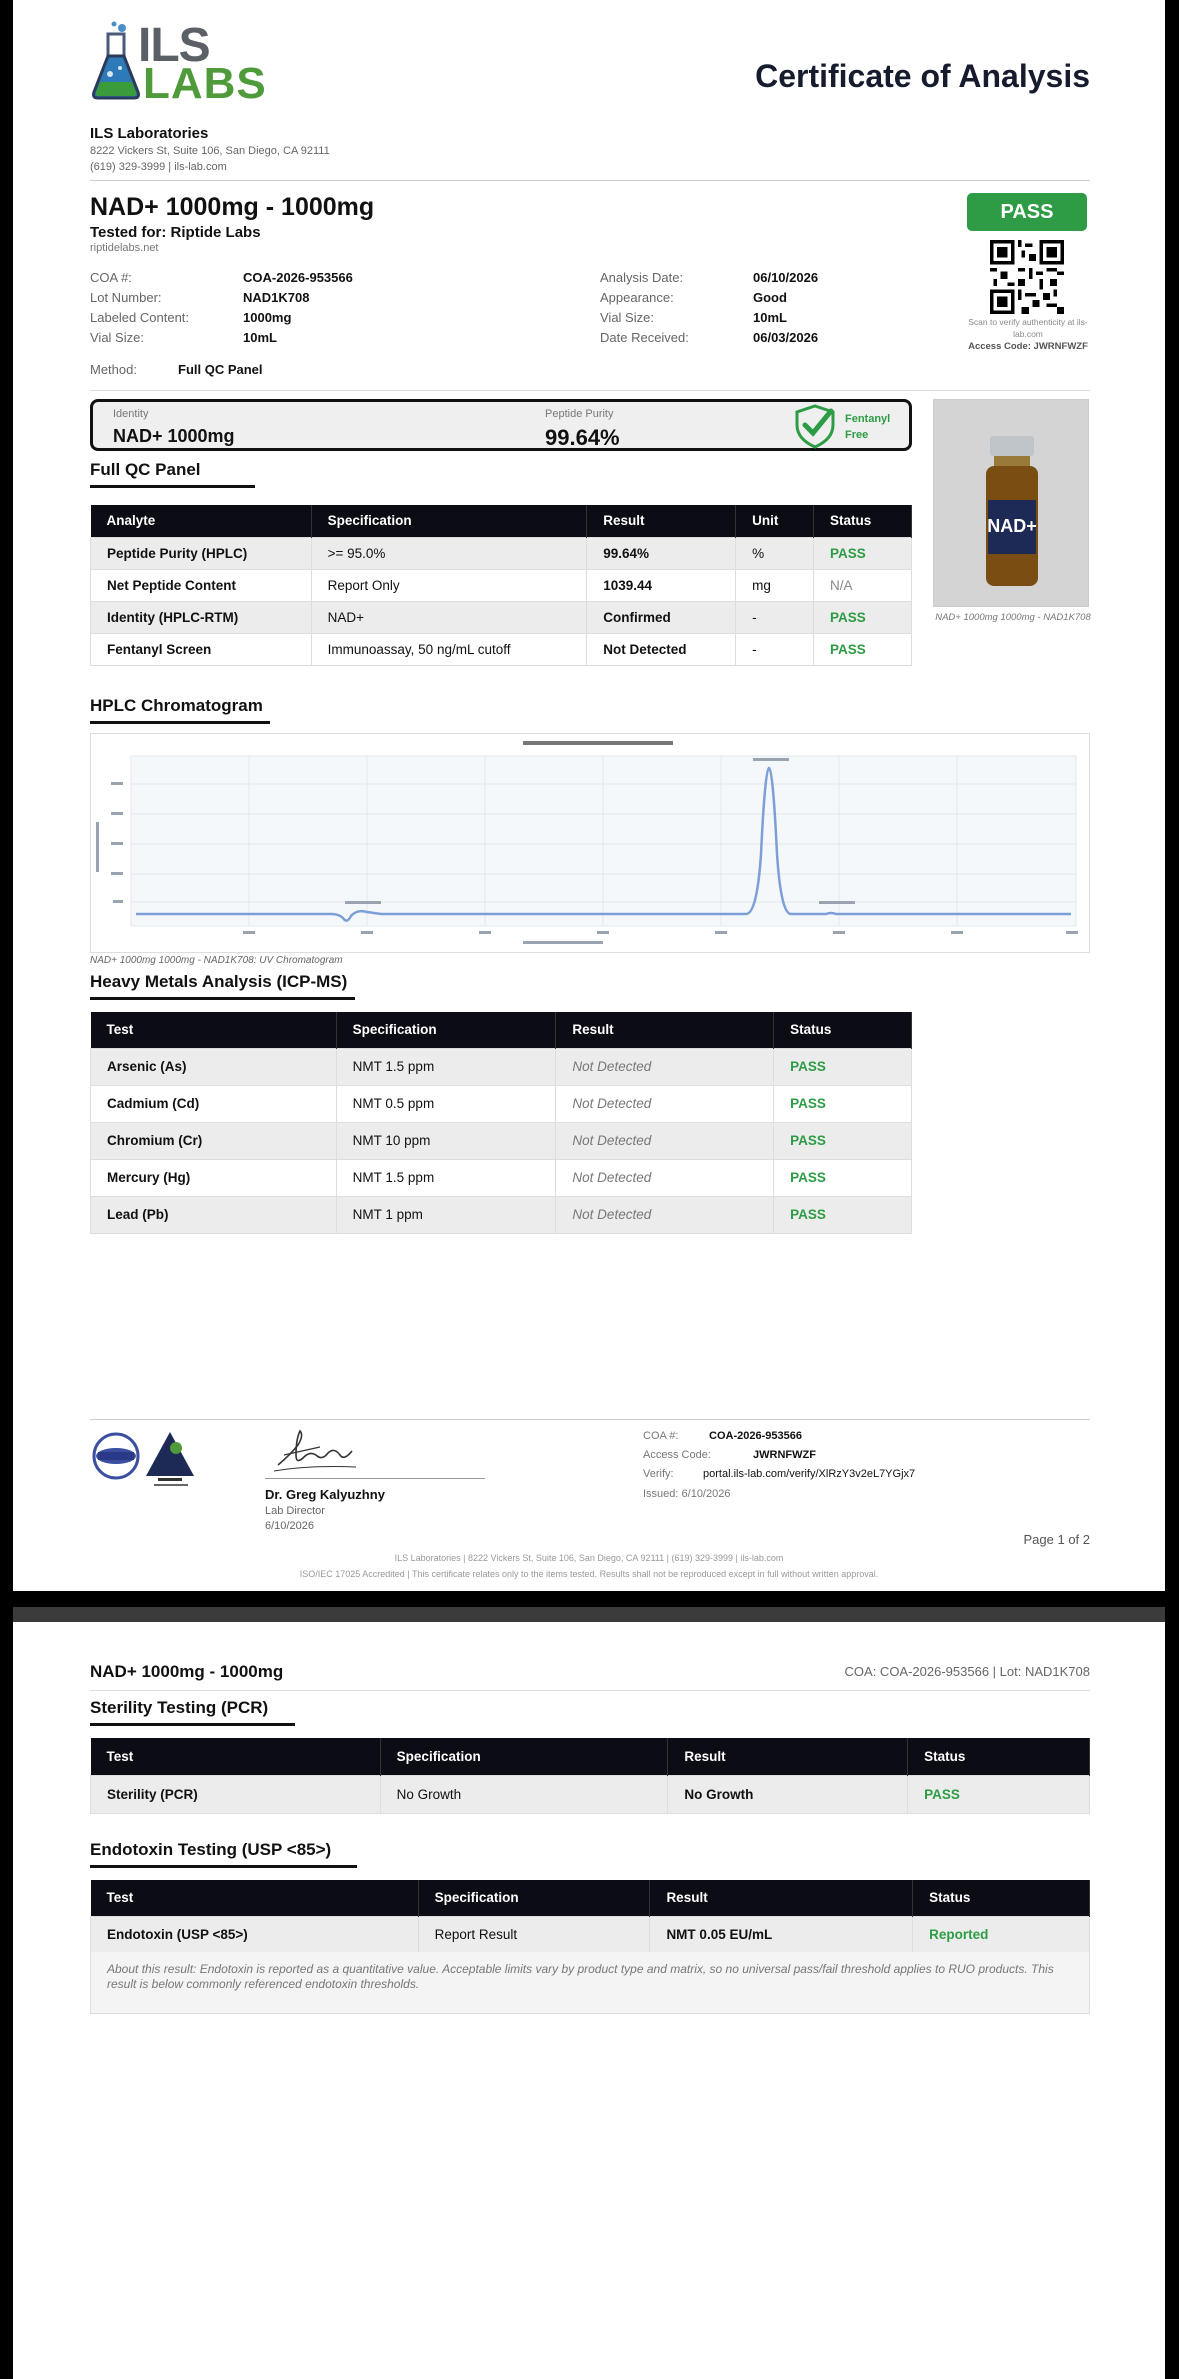 Image resolution: width=1179 pixels, height=2379 pixels. What do you see at coordinates (1027, 212) in the screenshot?
I see `pass-badge: PASS` at bounding box center [1027, 212].